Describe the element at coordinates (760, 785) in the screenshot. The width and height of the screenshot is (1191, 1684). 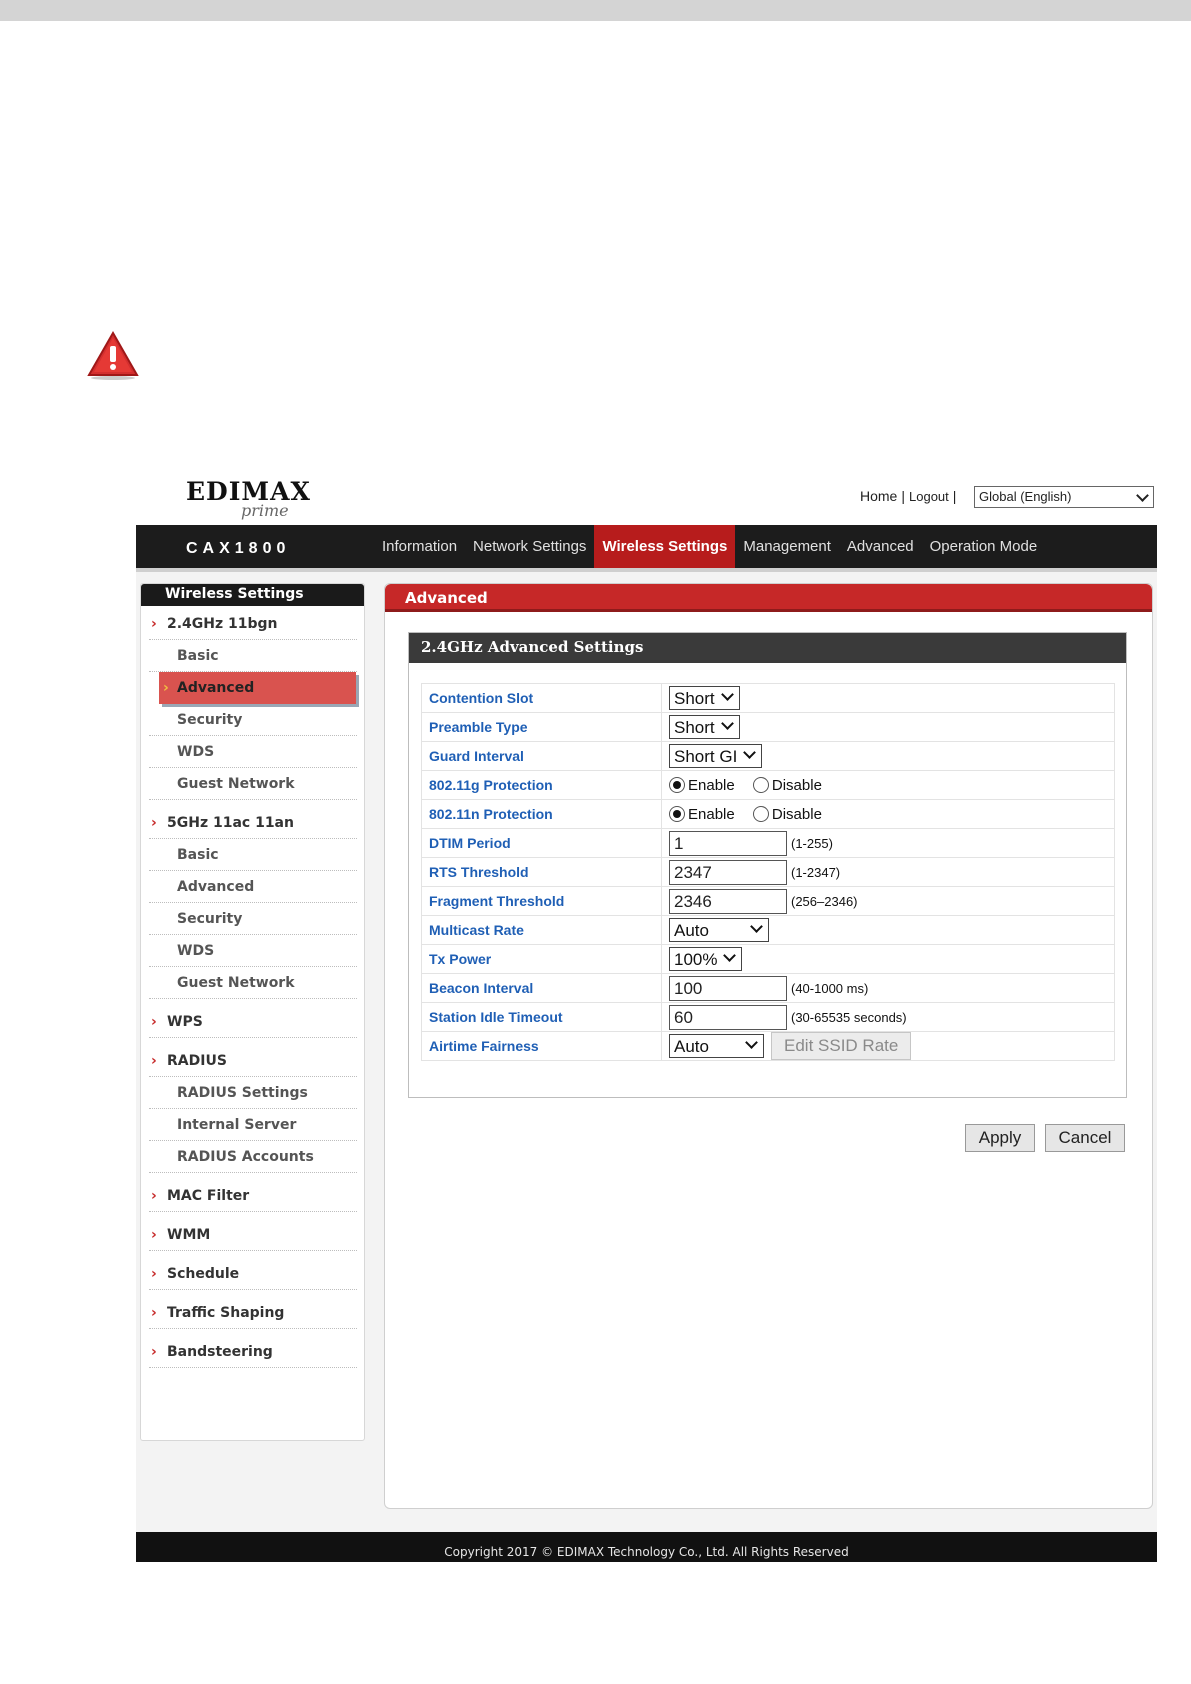
I see `g-protection-disable-radio` at that location.